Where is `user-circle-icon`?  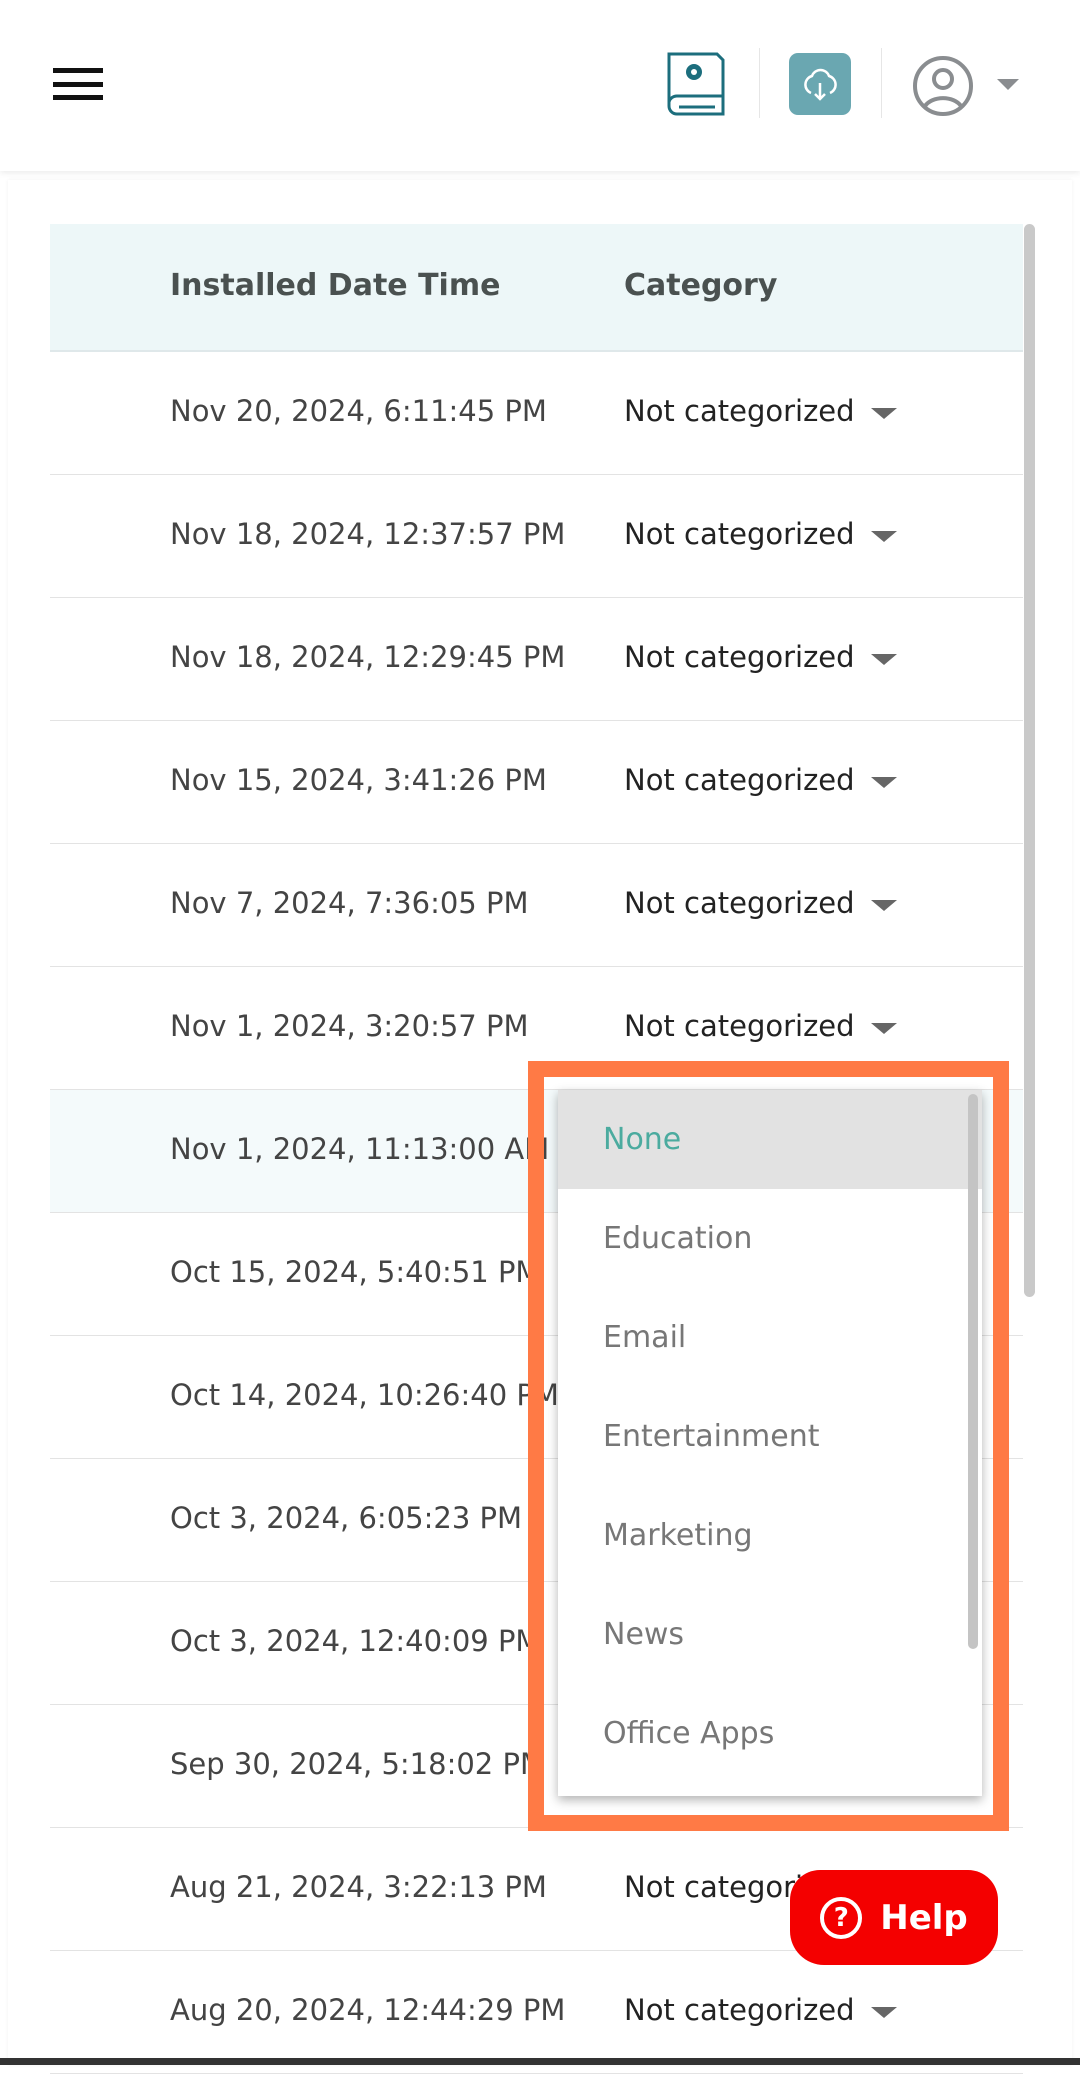 user-circle-icon is located at coordinates (943, 86).